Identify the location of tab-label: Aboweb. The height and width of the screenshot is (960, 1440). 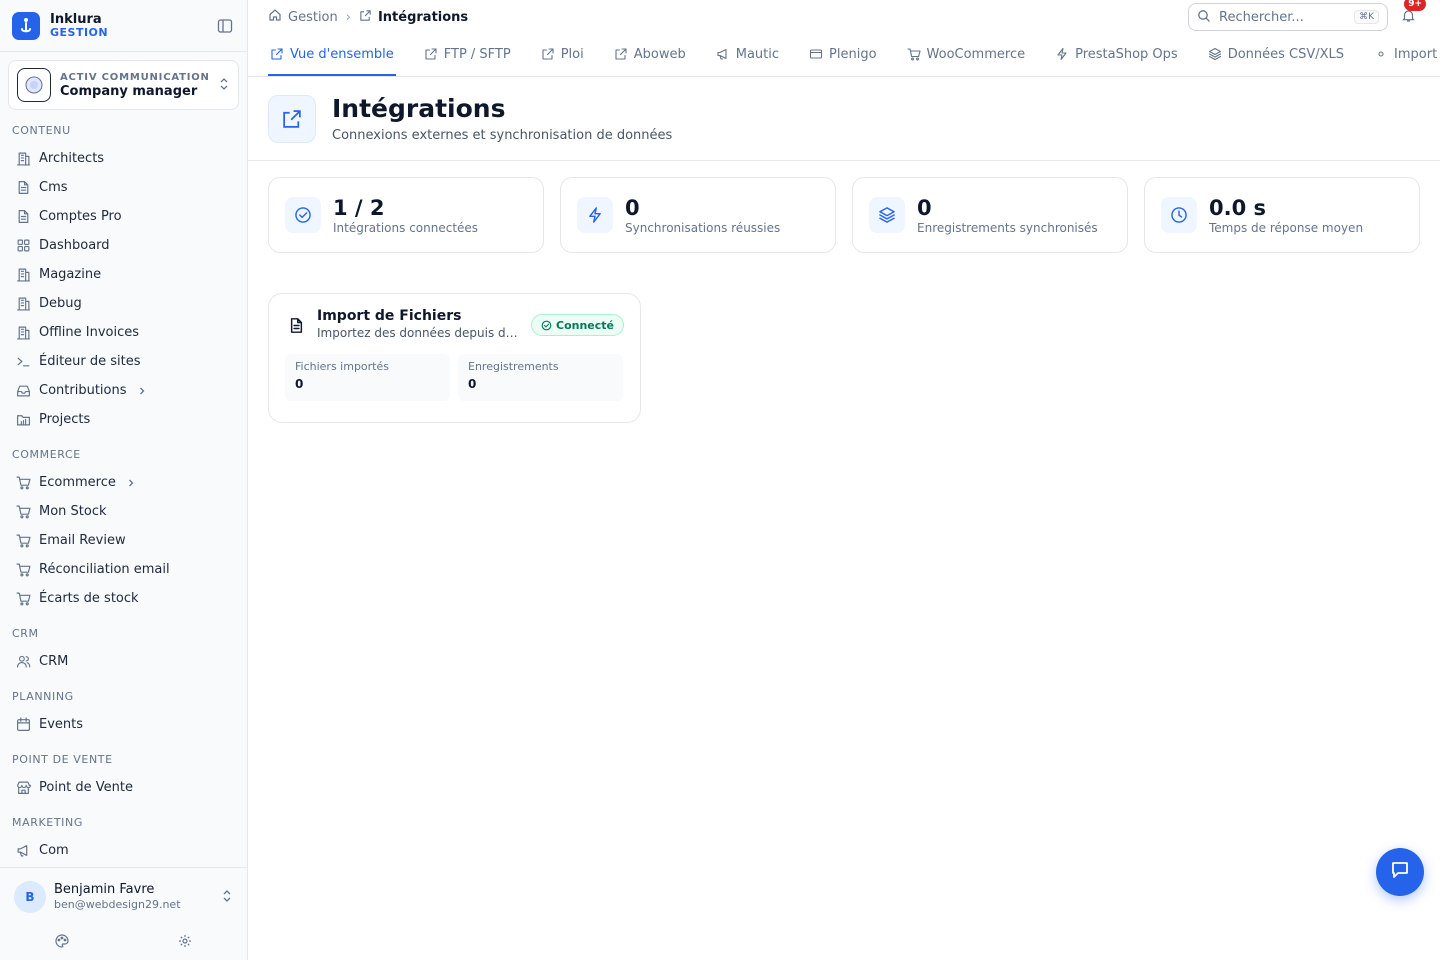
(659, 54).